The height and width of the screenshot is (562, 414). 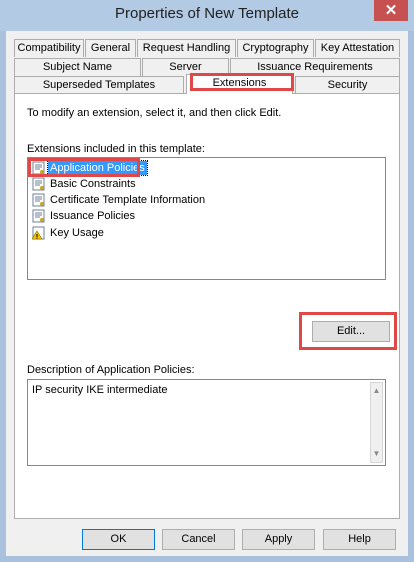 I want to click on tab-cryptography: Cryptography, so click(x=275, y=48).